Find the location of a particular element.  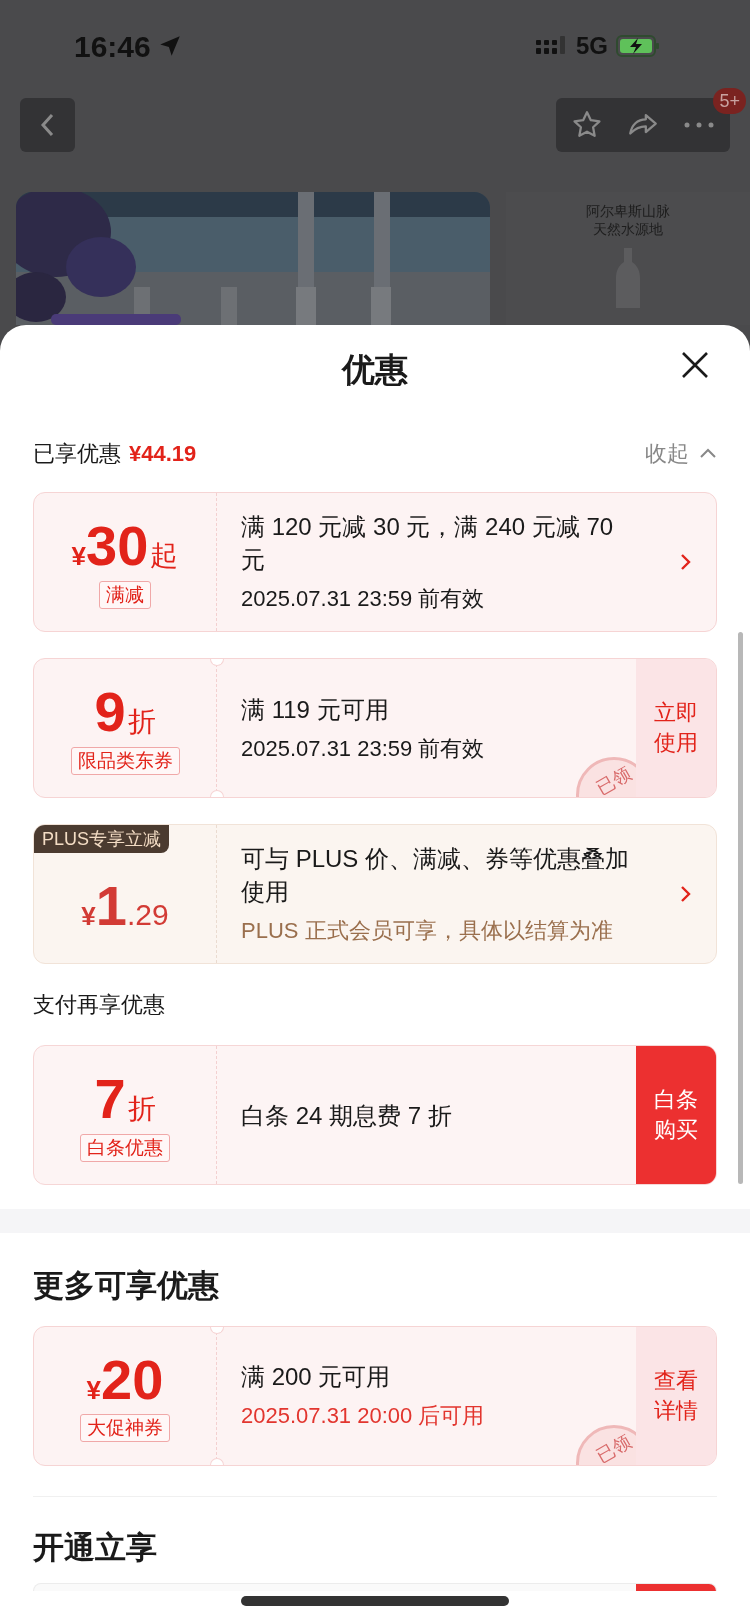

section-subtitle: 支付再享优惠 is located at coordinates (99, 1004).